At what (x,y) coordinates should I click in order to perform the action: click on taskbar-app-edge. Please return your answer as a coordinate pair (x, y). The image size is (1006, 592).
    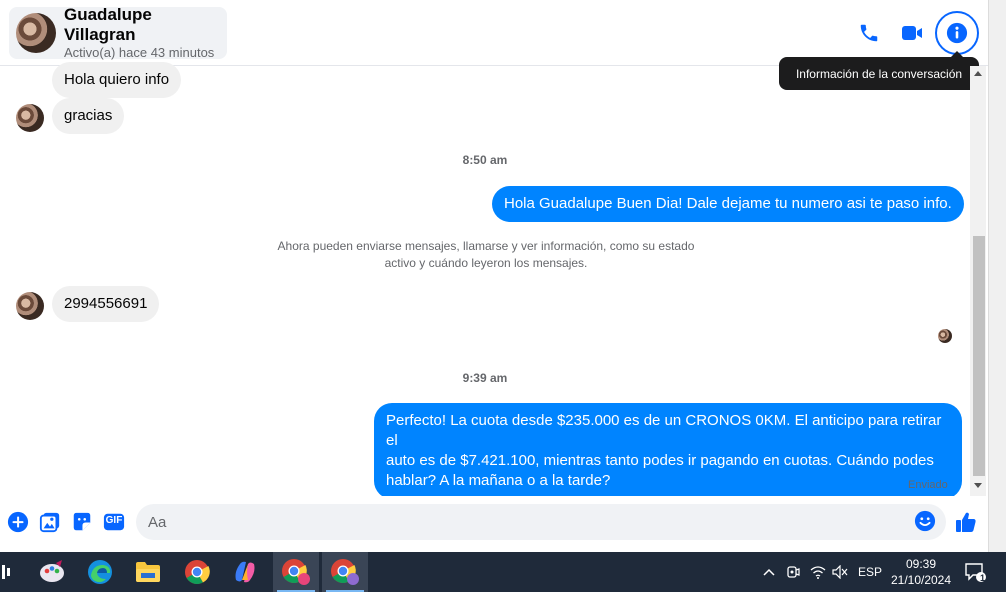
    Looking at the image, I should click on (100, 572).